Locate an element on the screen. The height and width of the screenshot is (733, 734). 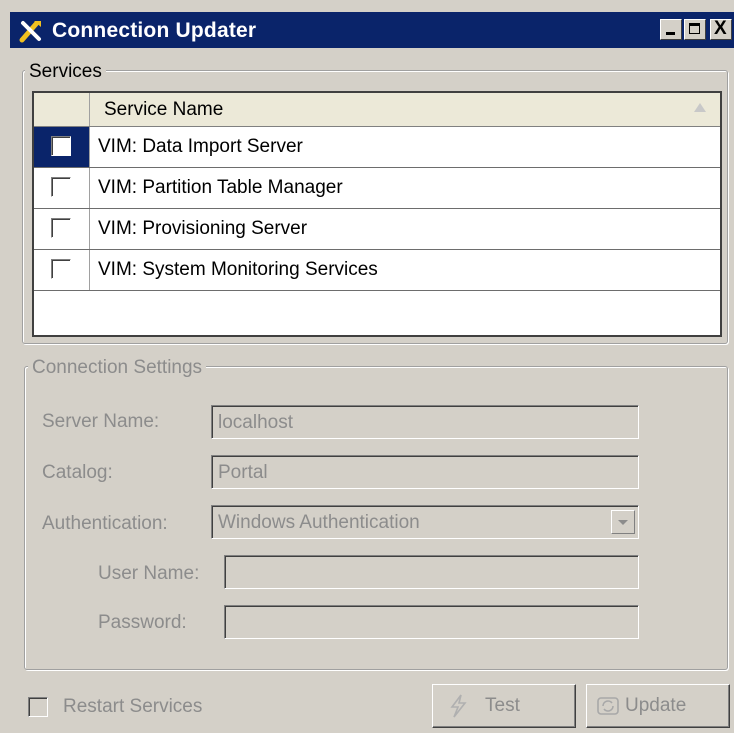
tools-icon is located at coordinates (30, 32).